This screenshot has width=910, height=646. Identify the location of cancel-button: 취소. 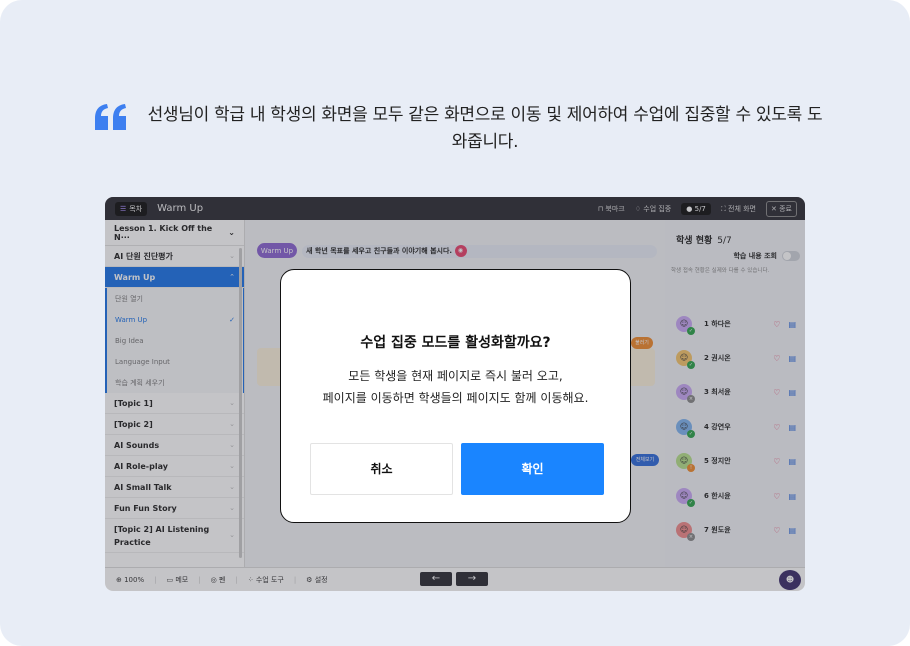
(381, 469).